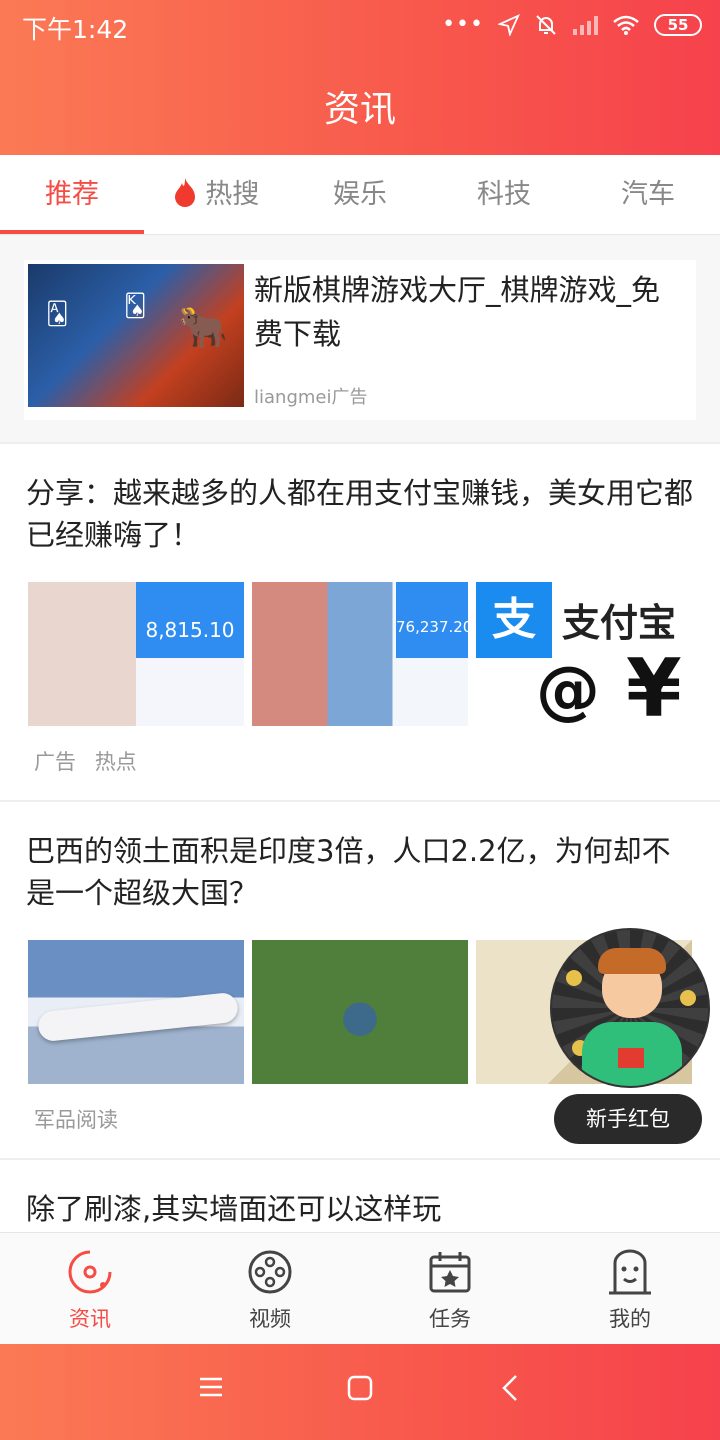  What do you see at coordinates (450, 1264) in the screenshot?
I see `calendar-star-icon` at bounding box center [450, 1264].